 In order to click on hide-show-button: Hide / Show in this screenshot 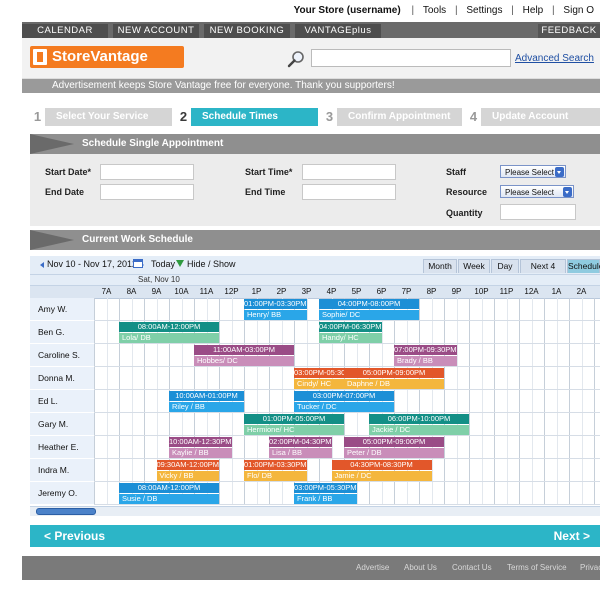, I will do `click(211, 264)`.